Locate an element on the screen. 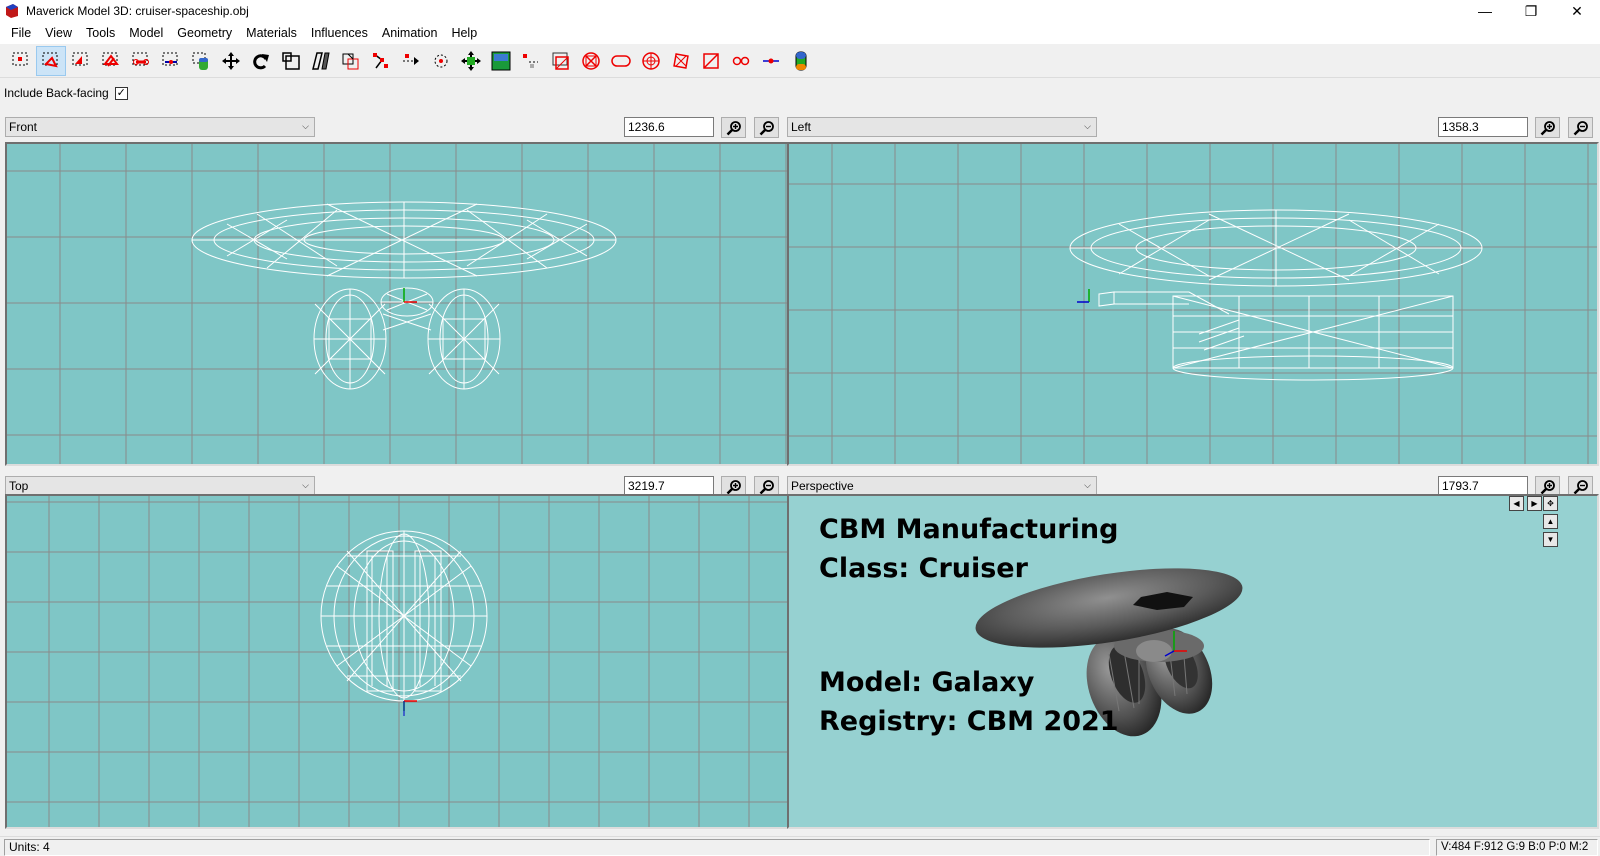  select-points-tool is located at coordinates (171, 61).